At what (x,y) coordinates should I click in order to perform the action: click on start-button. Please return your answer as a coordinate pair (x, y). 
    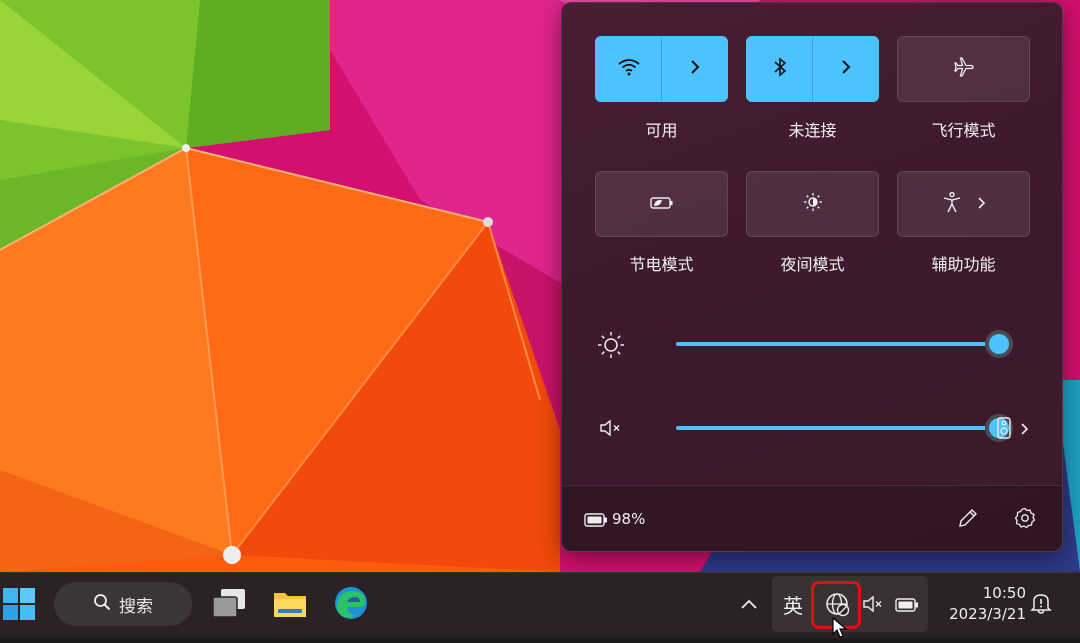
    Looking at the image, I should click on (19, 606).